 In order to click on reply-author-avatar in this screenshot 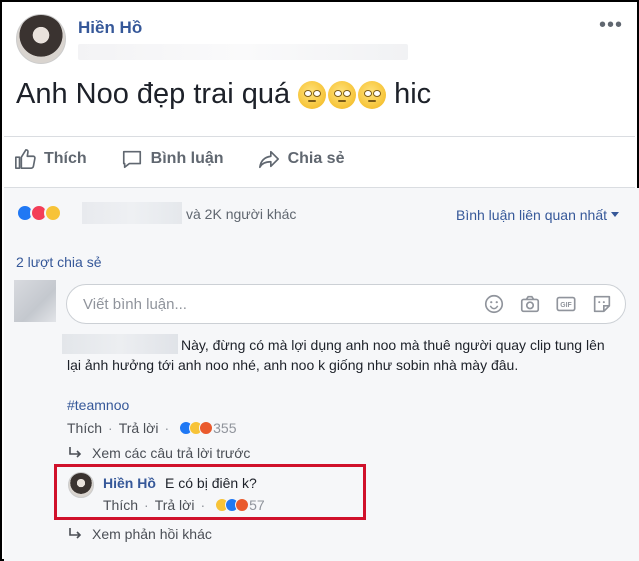, I will do `click(81, 485)`.